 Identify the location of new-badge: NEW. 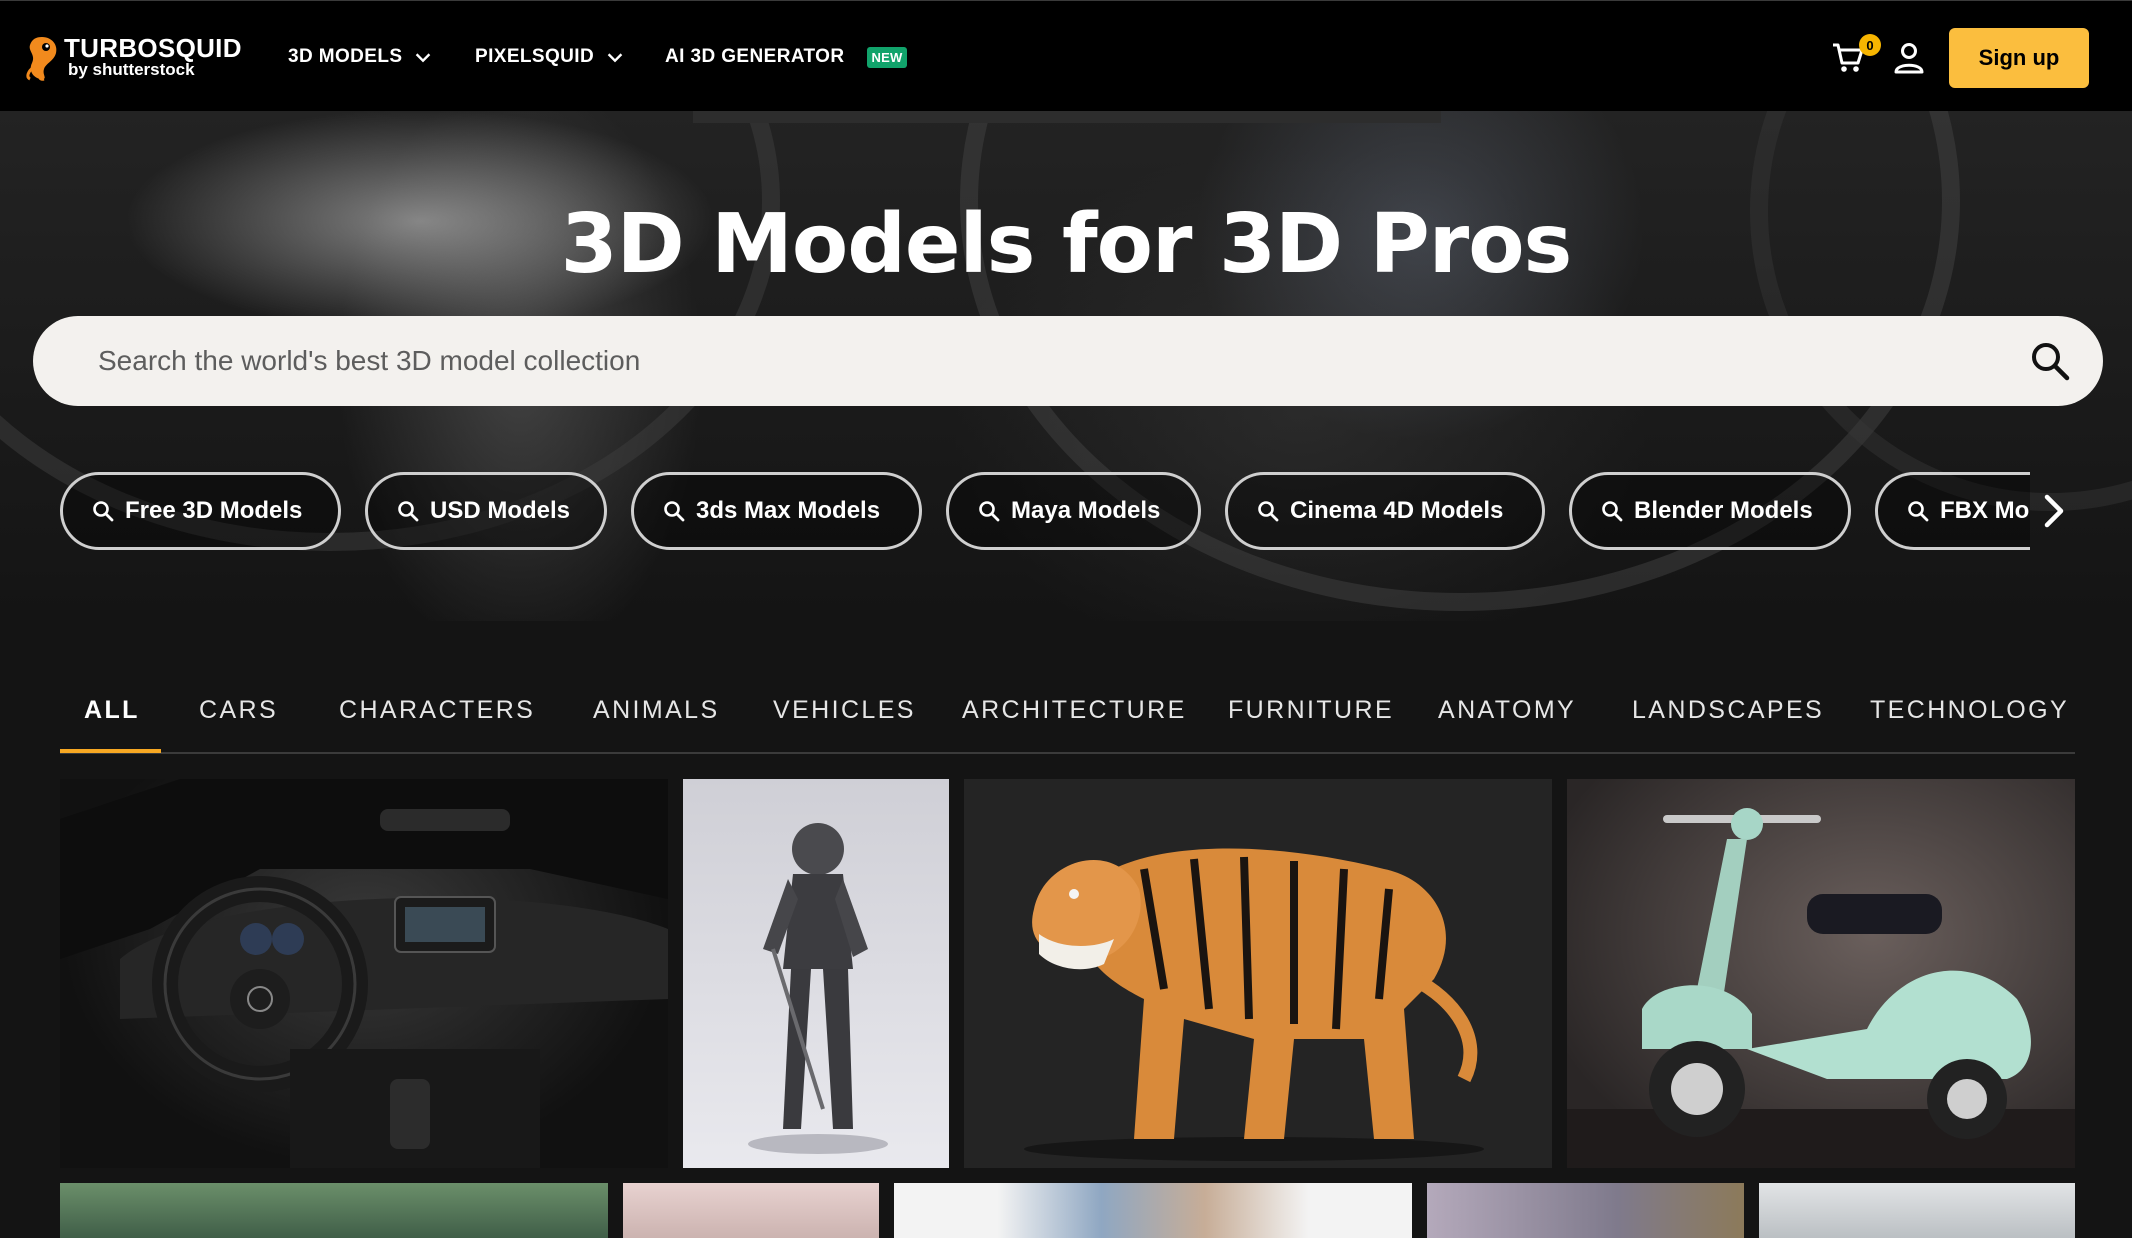
(887, 57).